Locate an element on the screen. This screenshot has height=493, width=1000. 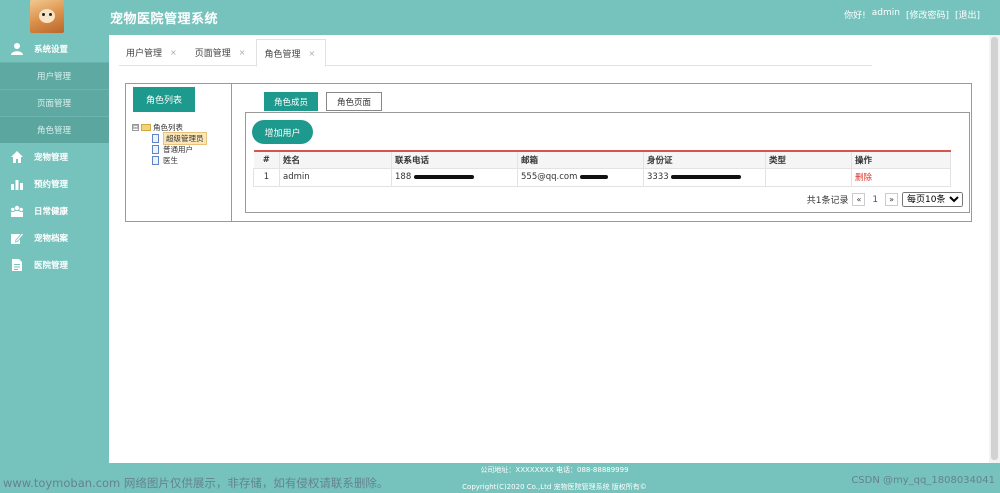
tab-label: 角色管理 is located at coordinates (282, 54).